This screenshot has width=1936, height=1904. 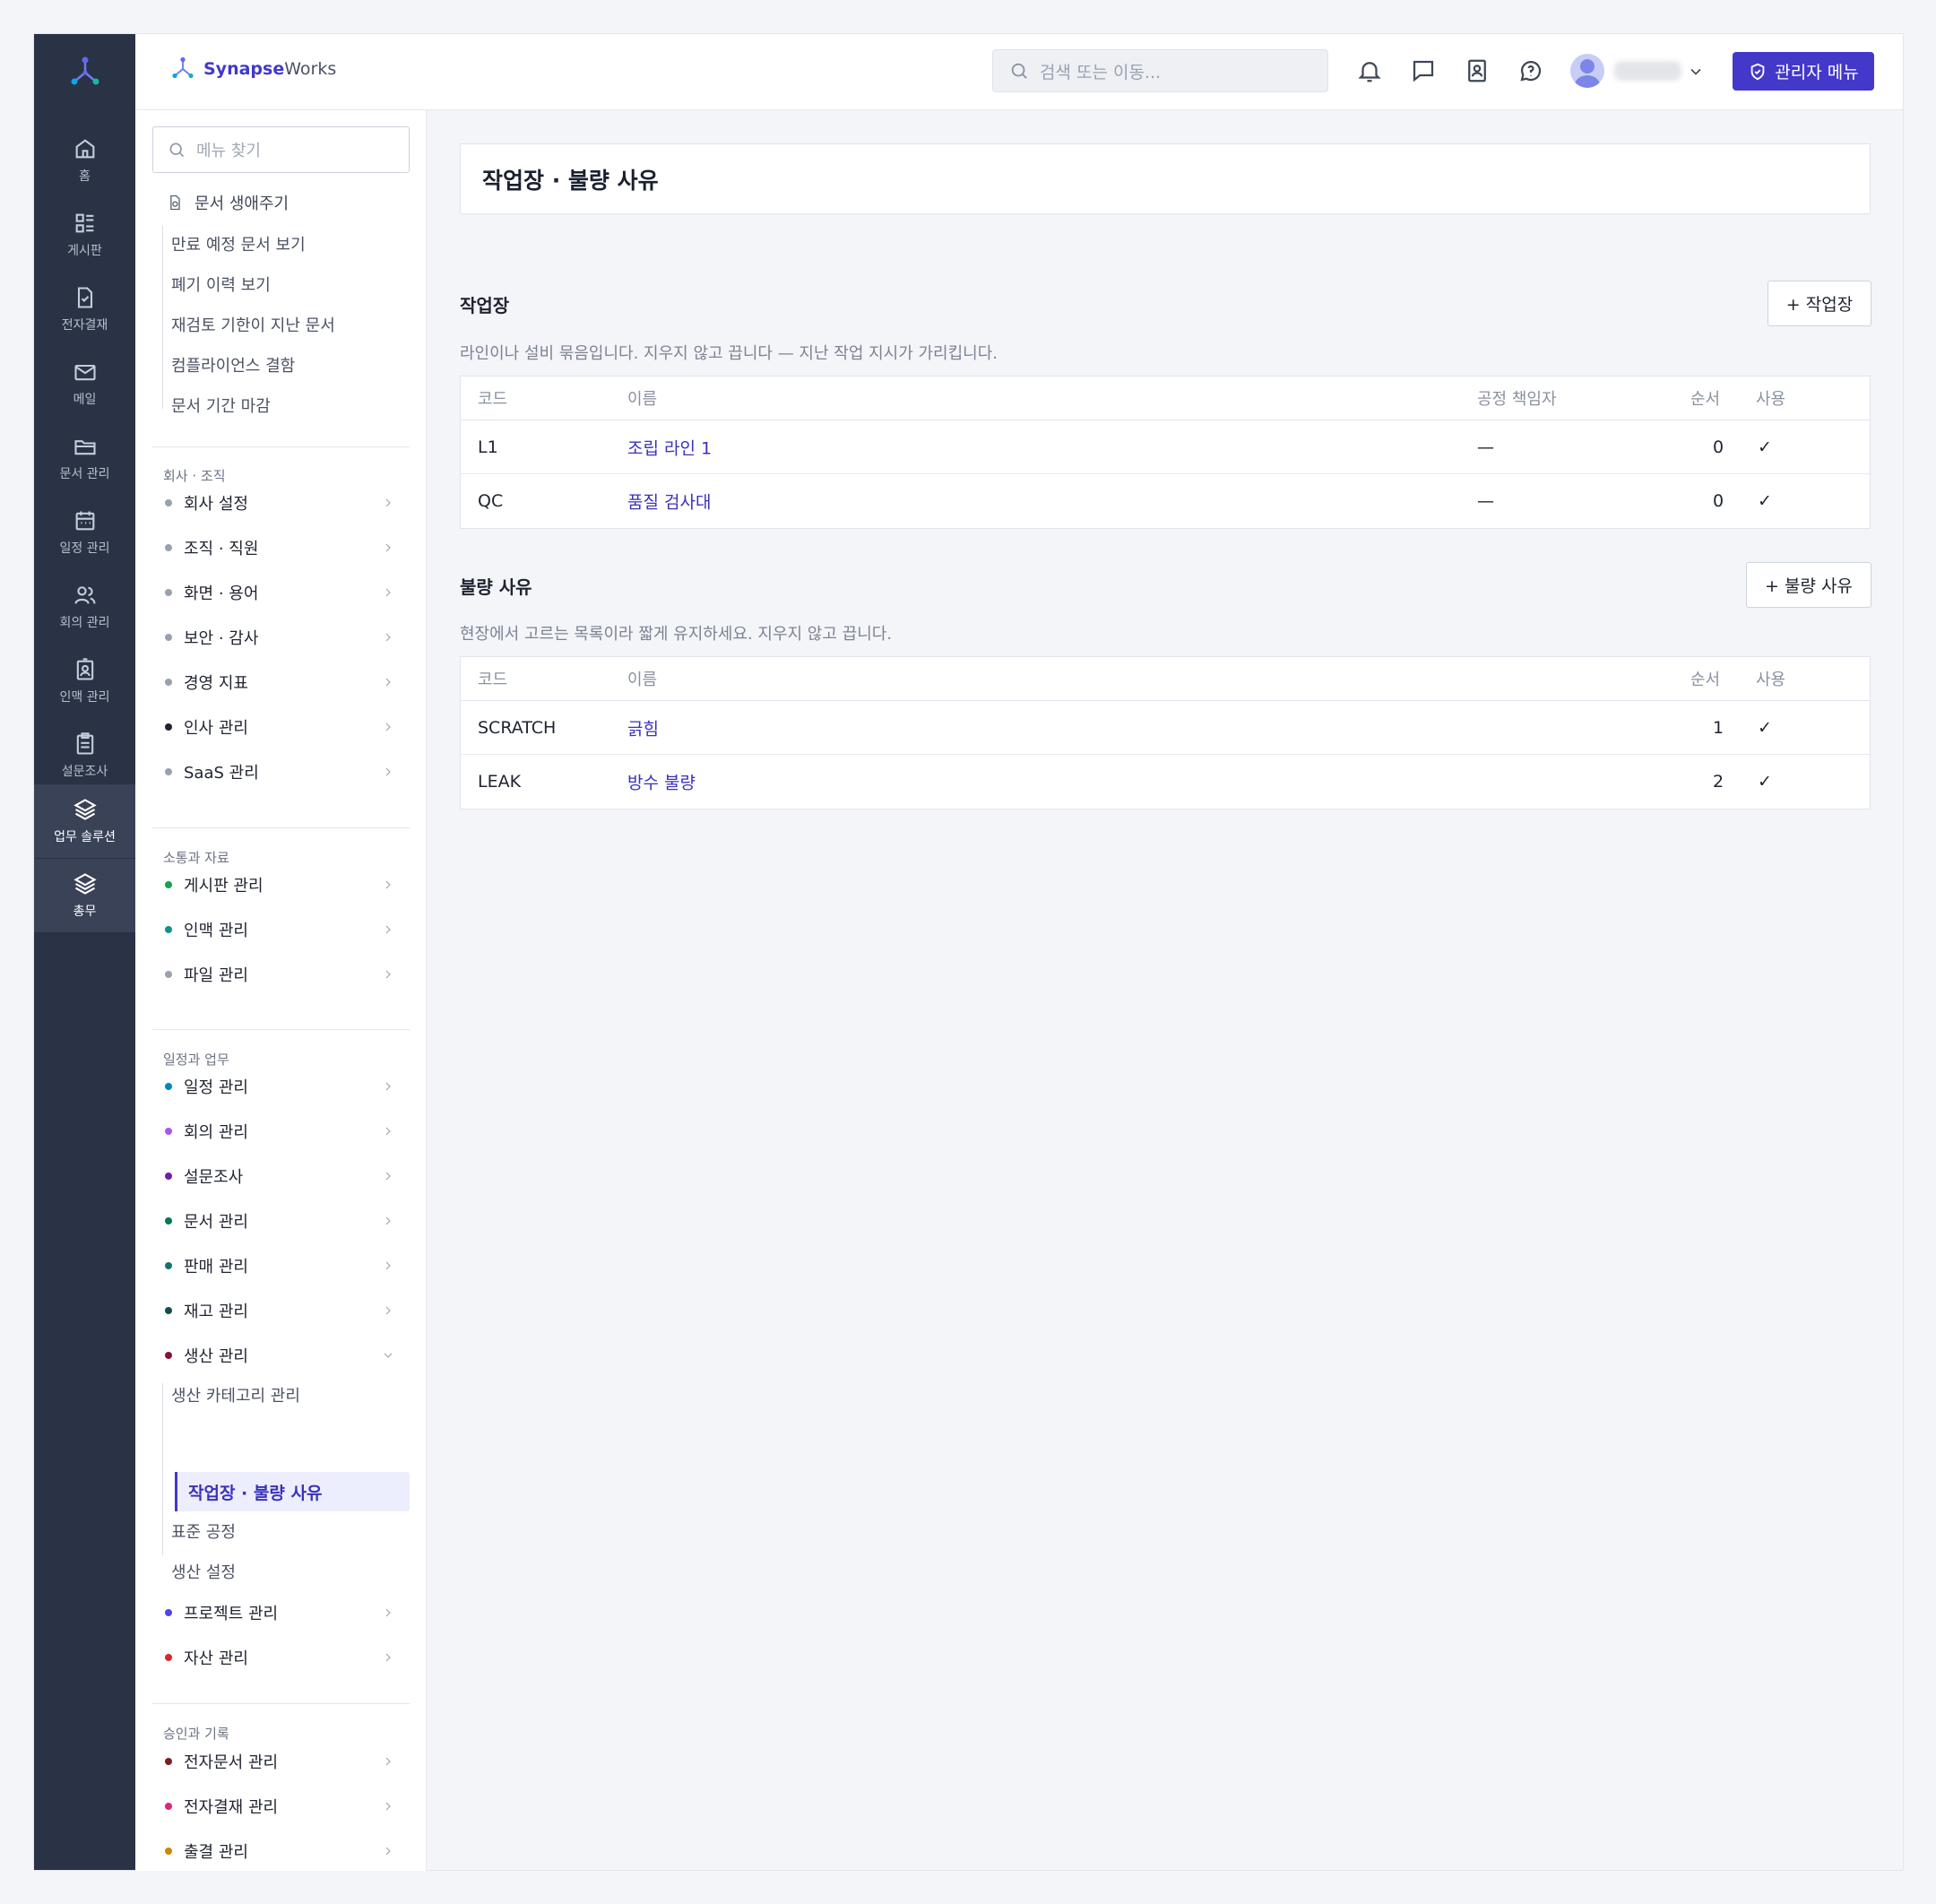 I want to click on messages-button, so click(x=1423, y=70).